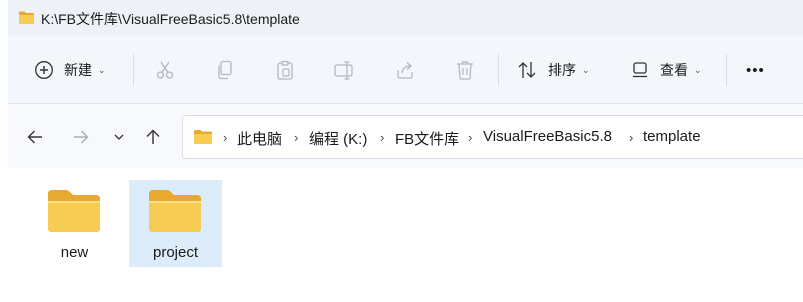 Image resolution: width=803 pixels, height=302 pixels. I want to click on paste-button, so click(285, 70).